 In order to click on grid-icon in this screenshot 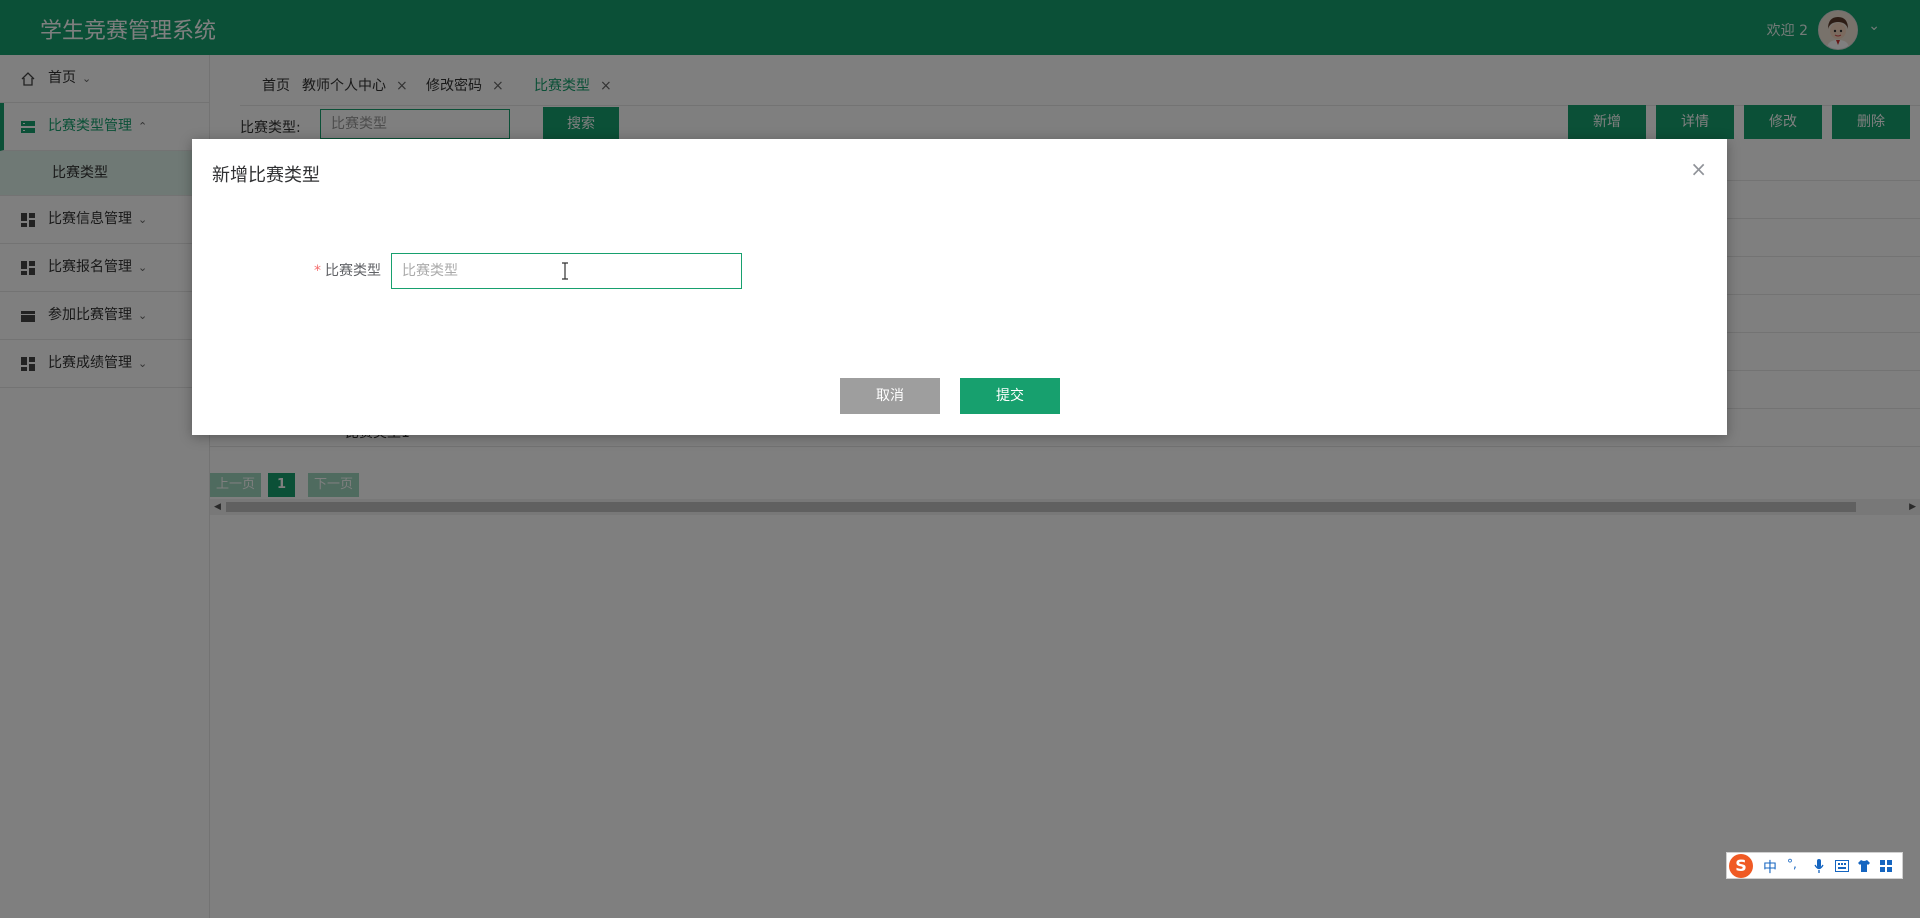, I will do `click(1886, 866)`.